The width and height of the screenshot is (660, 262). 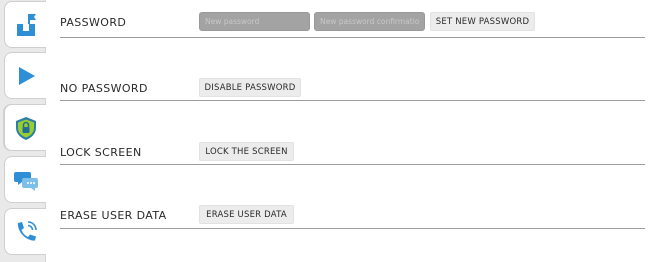 I want to click on shield-lock-icon, so click(x=25, y=128).